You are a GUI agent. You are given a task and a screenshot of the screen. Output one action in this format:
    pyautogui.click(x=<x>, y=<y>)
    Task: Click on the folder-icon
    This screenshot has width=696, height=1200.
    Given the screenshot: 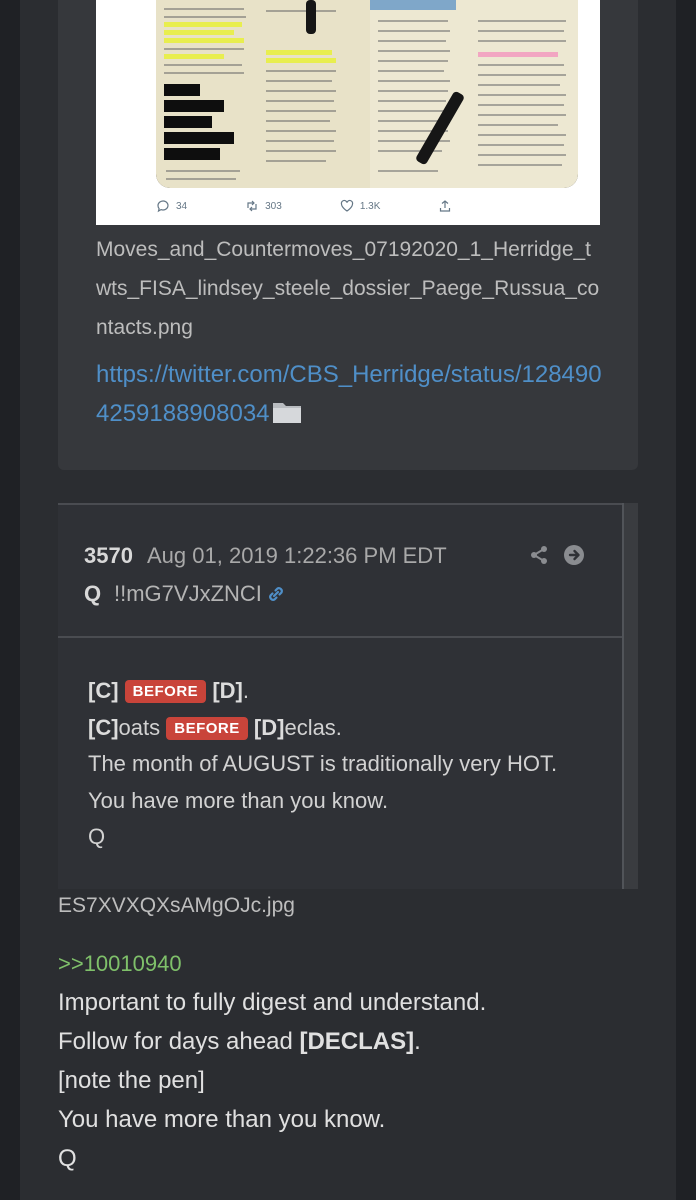 What is the action you would take?
    pyautogui.click(x=287, y=417)
    